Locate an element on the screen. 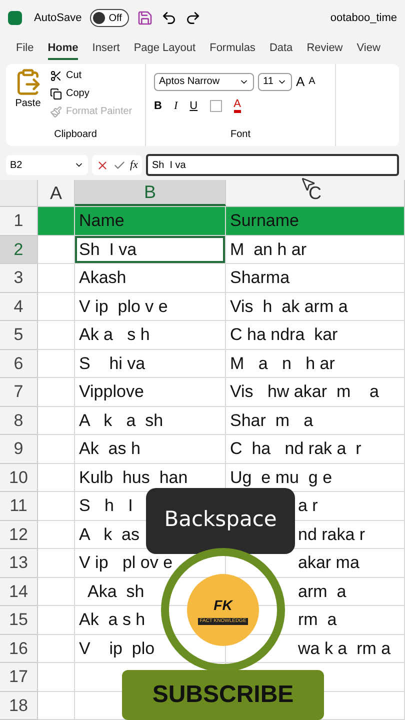 Image resolution: width=405 pixels, height=720 pixels. cell-text: nd raka r is located at coordinates (332, 535).